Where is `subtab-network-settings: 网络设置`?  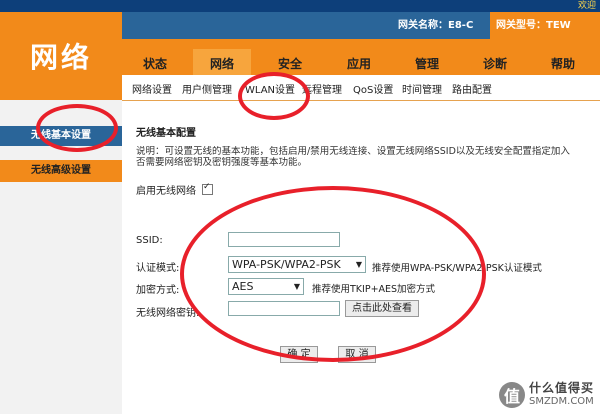
subtab-network-settings: 网络设置 is located at coordinates (152, 88).